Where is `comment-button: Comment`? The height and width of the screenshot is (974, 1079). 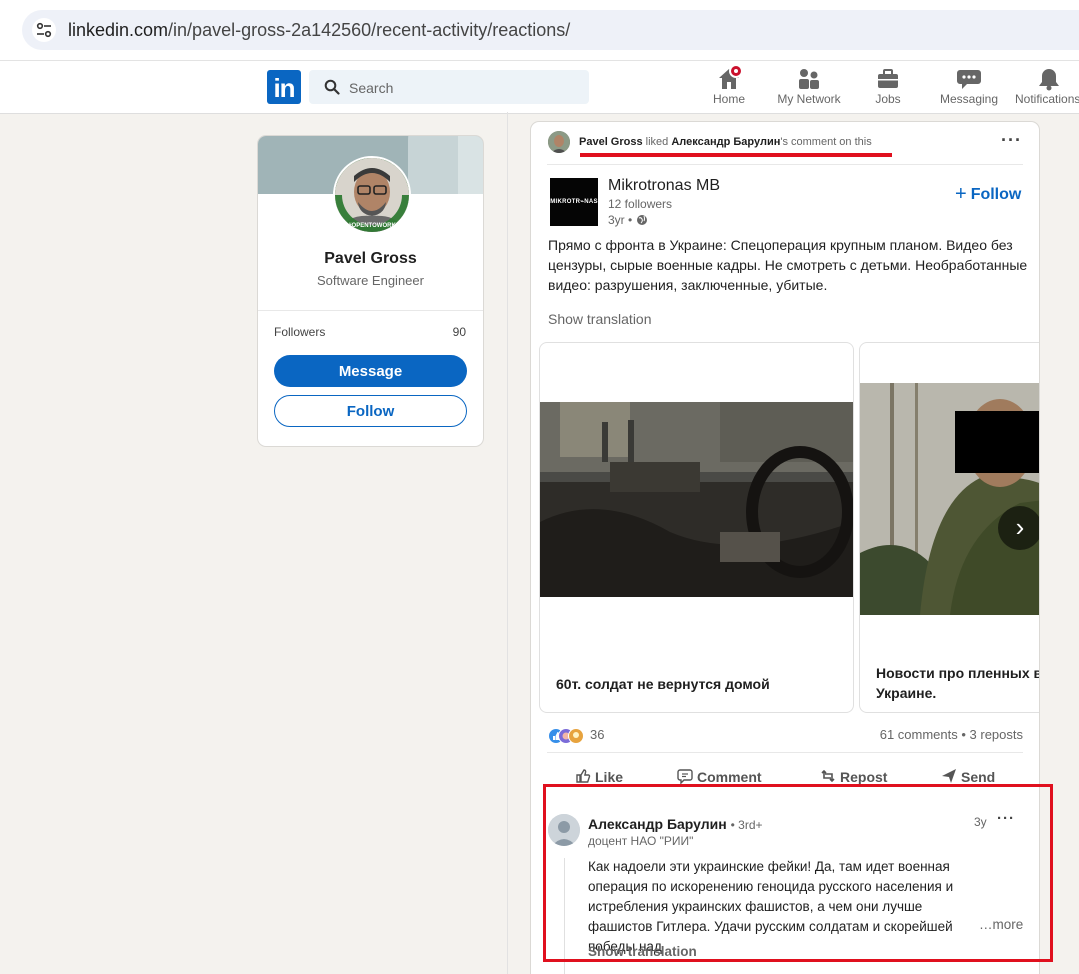
comment-button: Comment is located at coordinates (719, 776).